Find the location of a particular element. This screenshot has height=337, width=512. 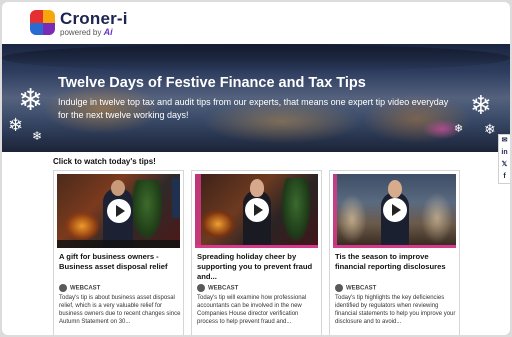

powered-by-label: powered by is located at coordinates (81, 32).